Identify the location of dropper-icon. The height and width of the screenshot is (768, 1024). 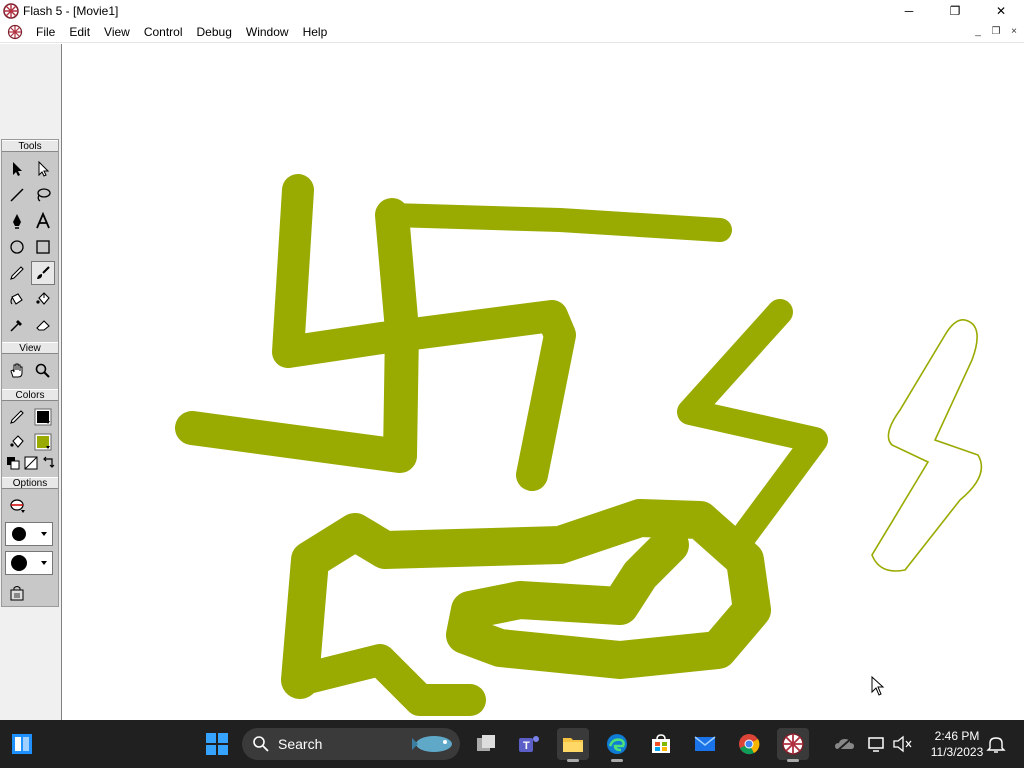
(17, 325).